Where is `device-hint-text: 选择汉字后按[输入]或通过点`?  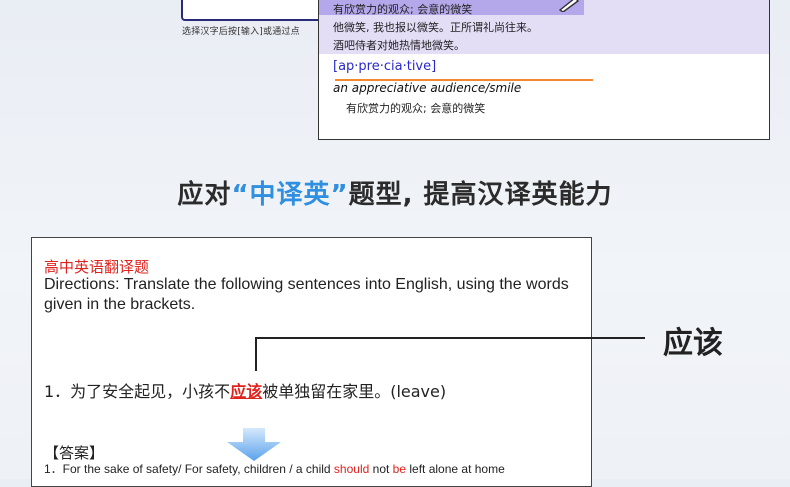
device-hint-text: 选择汉字后按[输入]或通过点 is located at coordinates (241, 32).